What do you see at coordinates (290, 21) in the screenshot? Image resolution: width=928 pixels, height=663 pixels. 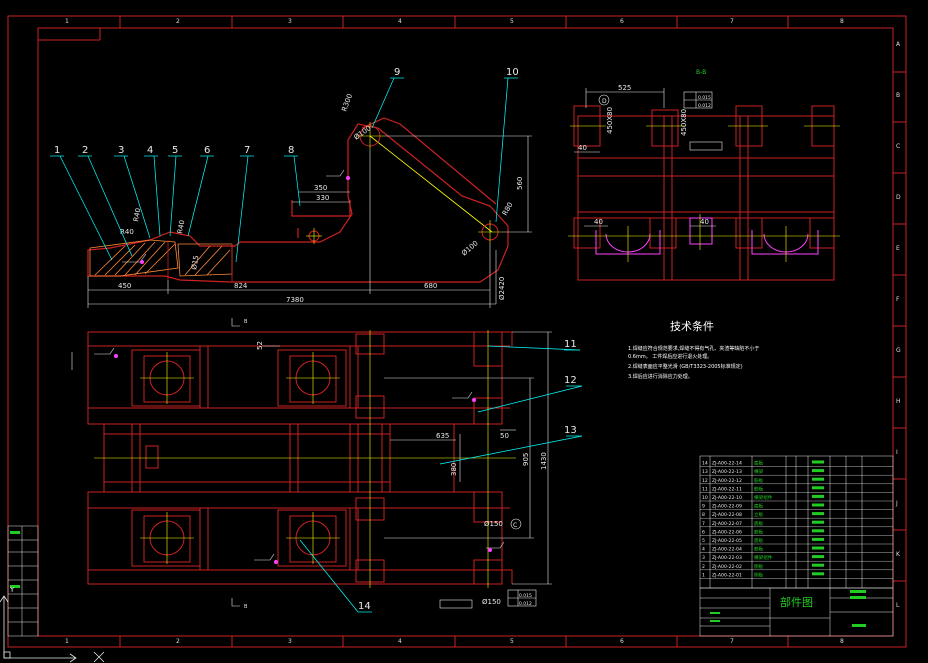 I see `col-label-top: 3` at bounding box center [290, 21].